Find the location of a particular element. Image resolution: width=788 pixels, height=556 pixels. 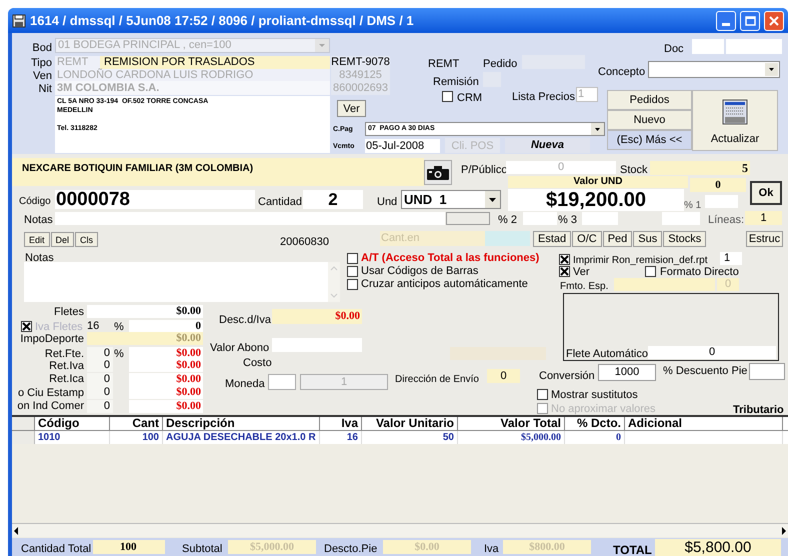

command-button: Nuevo is located at coordinates (649, 120).